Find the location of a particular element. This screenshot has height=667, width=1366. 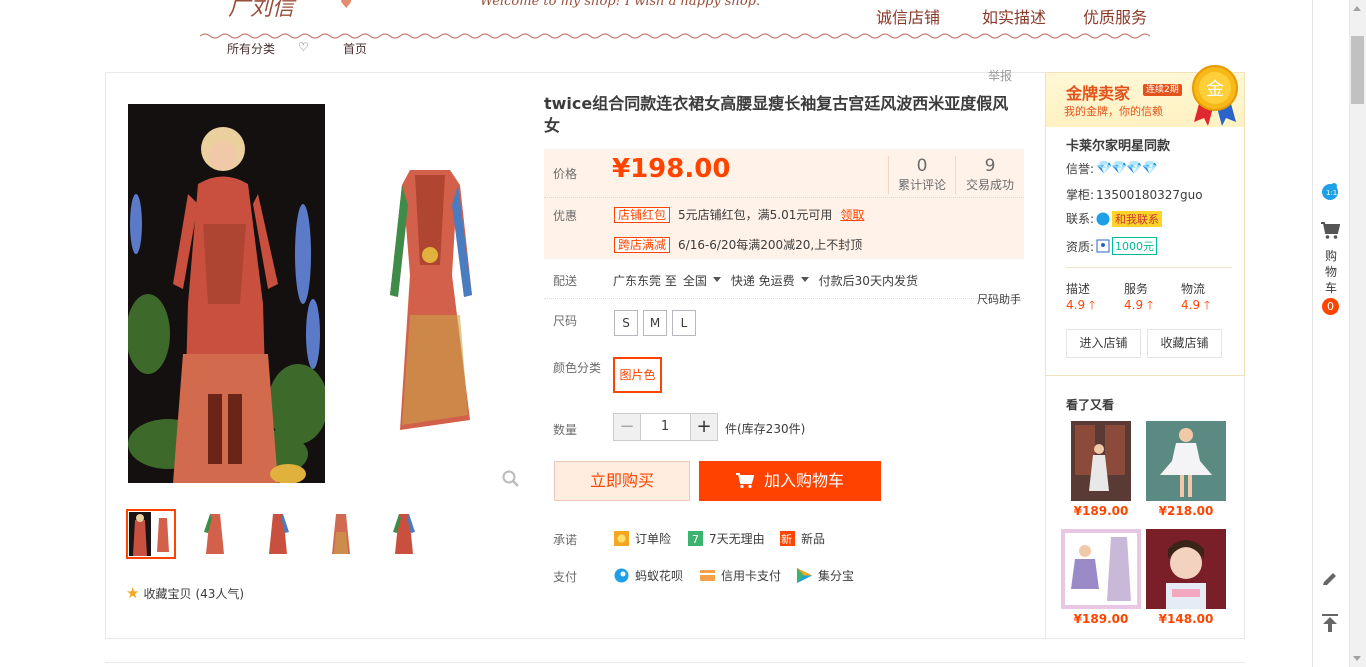

gold-seller-badge: 连续2期 is located at coordinates (1162, 90).